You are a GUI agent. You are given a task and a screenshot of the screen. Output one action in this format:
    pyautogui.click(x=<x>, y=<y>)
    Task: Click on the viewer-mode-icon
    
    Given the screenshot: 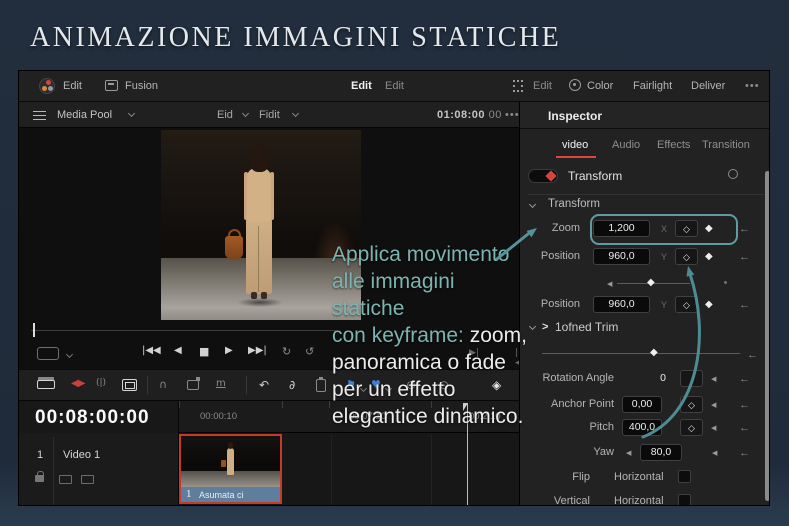 What is the action you would take?
    pyautogui.click(x=48, y=353)
    